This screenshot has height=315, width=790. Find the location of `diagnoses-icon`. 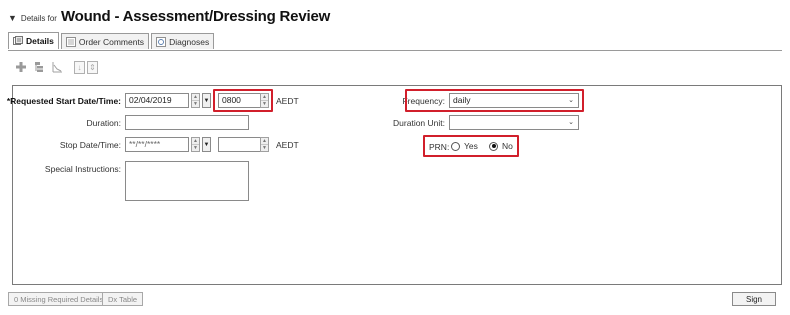

diagnoses-icon is located at coordinates (161, 41).